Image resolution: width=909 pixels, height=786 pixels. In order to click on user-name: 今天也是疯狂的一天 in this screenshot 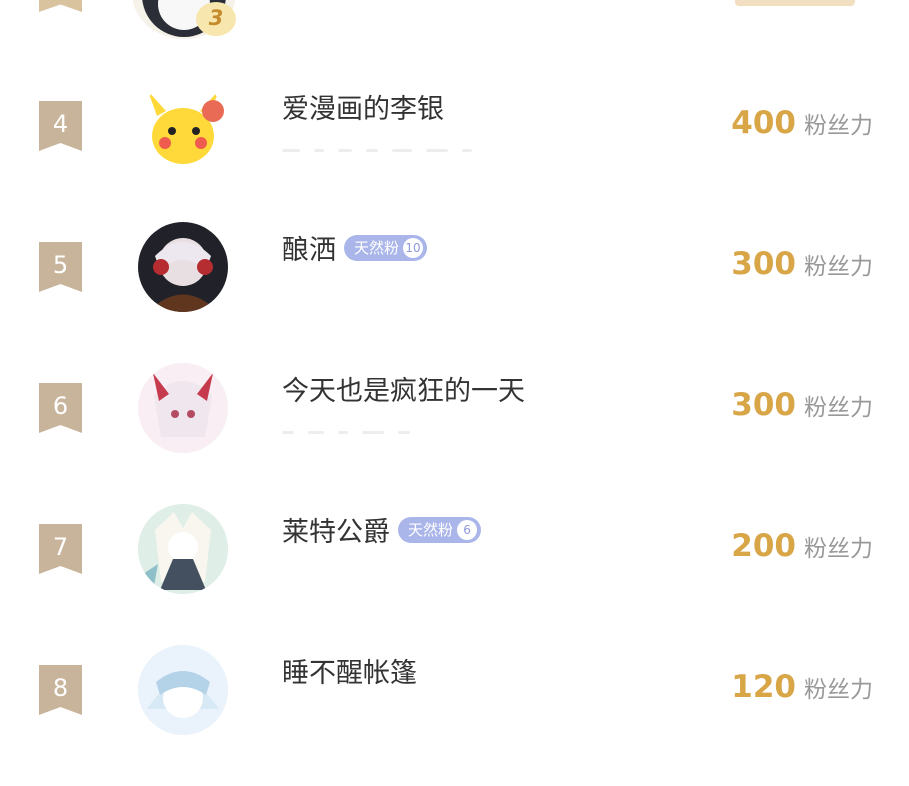, I will do `click(403, 388)`.